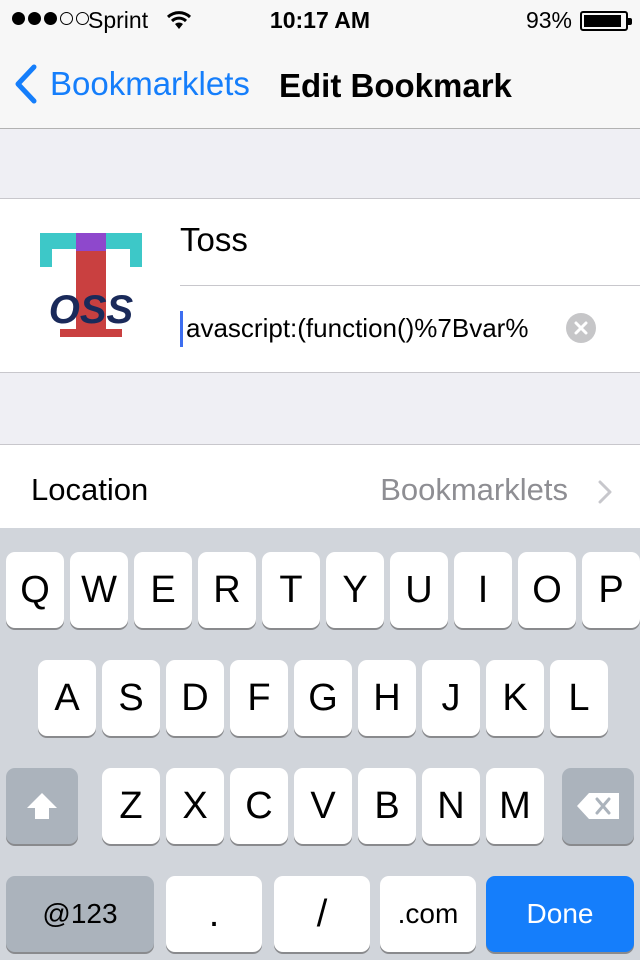 The height and width of the screenshot is (960, 640). I want to click on back-button: Bookmarklets, so click(132, 84).